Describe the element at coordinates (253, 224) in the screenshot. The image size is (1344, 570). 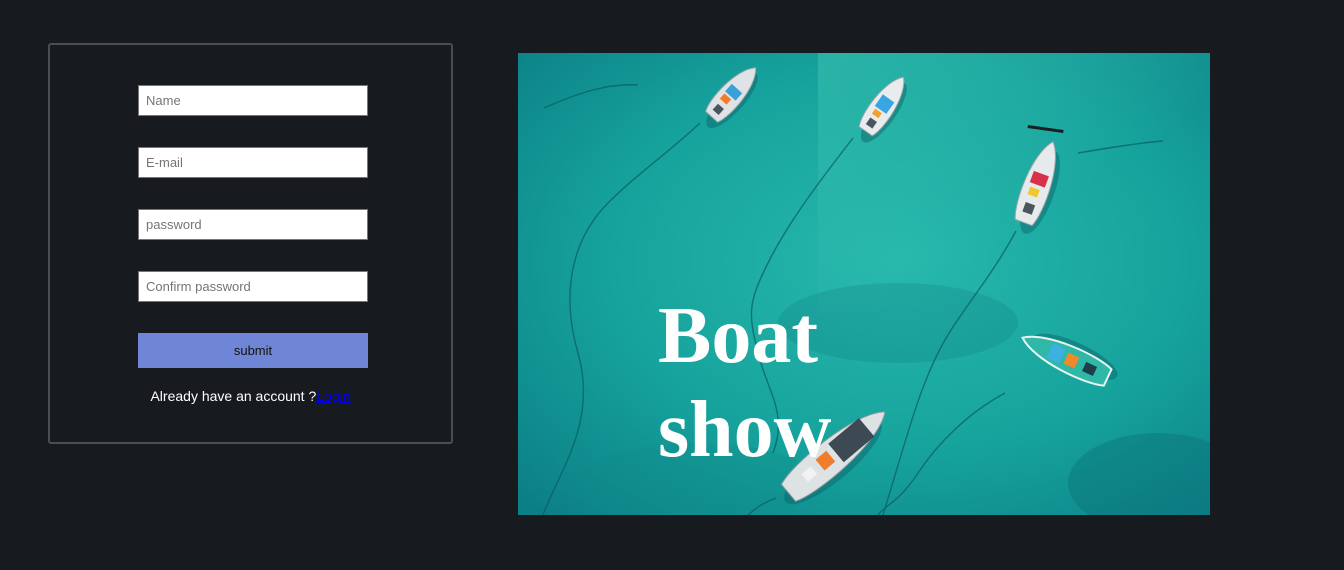
I see `password-input` at that location.